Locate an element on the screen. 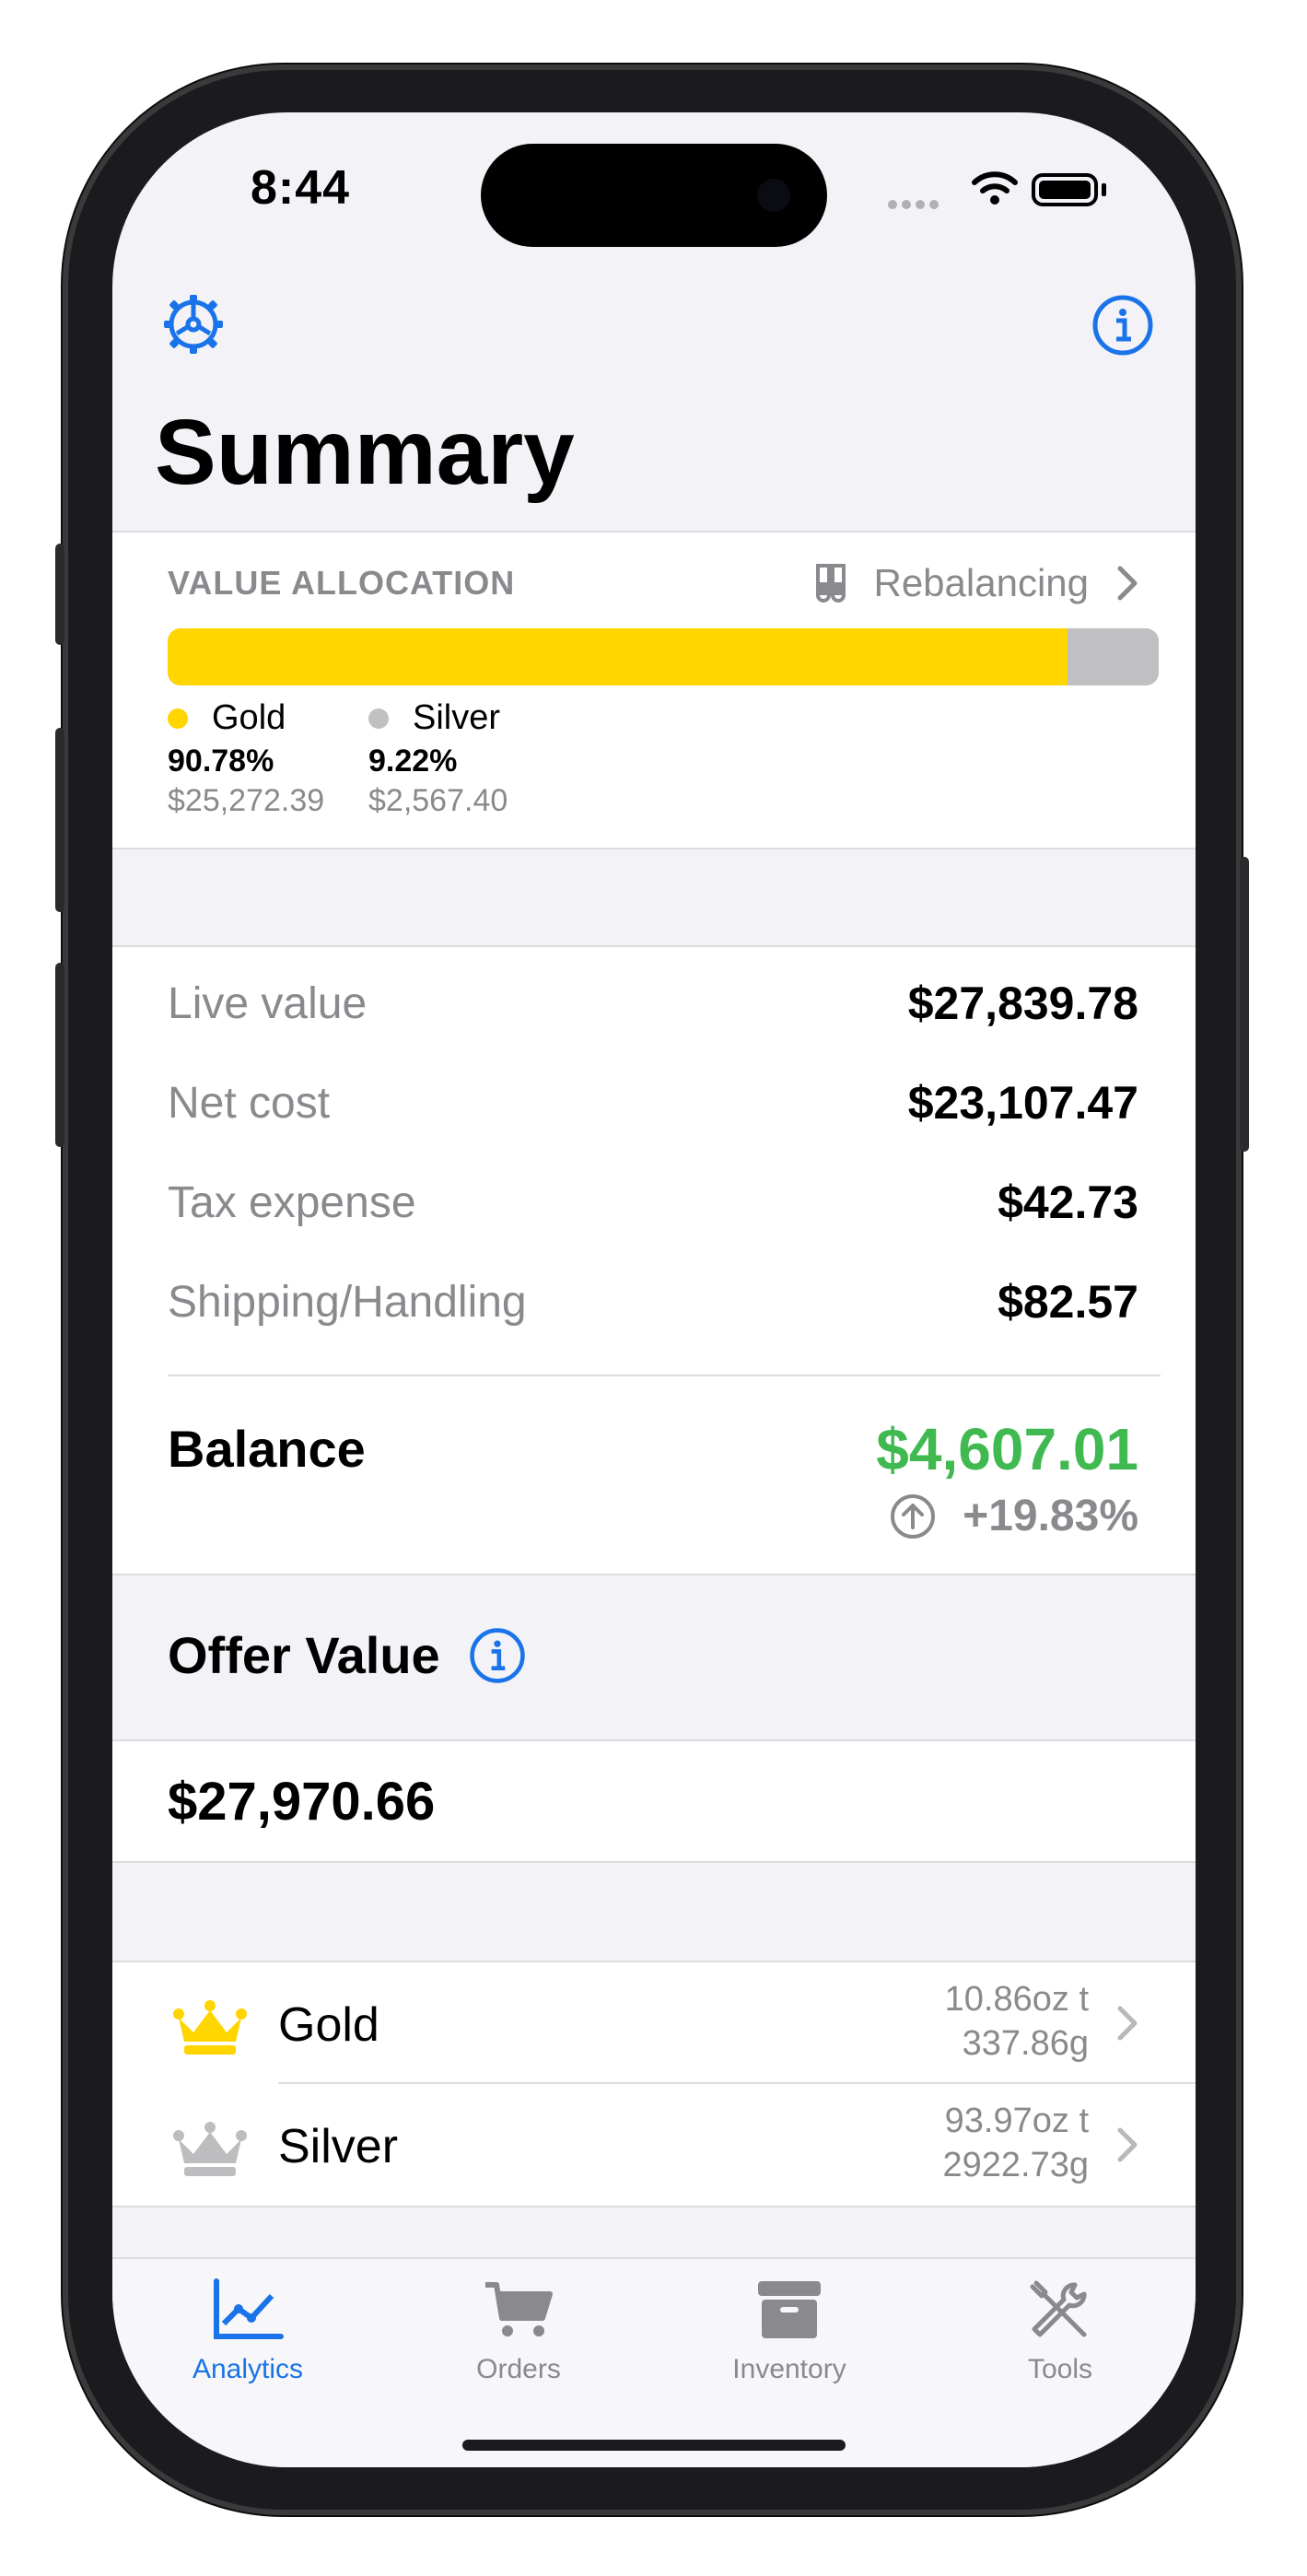  offer-value-title: Offer Value is located at coordinates (304, 1655).